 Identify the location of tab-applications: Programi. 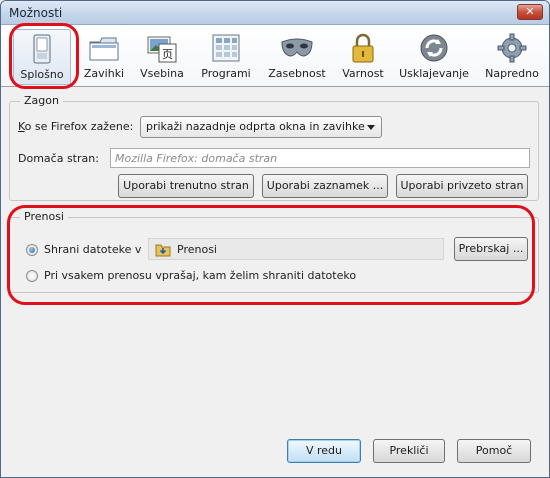
(226, 57).